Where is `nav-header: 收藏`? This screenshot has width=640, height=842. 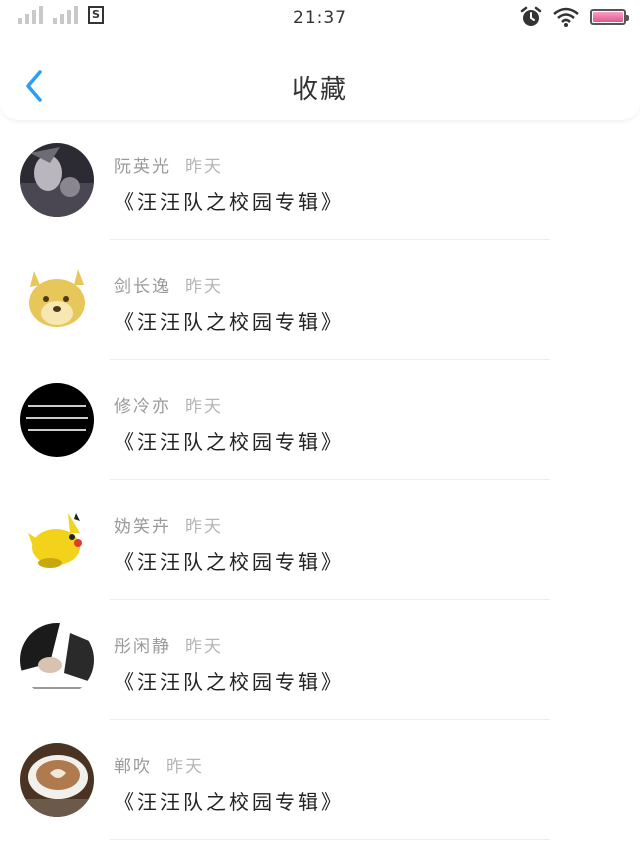
nav-header: 收藏 is located at coordinates (320, 78).